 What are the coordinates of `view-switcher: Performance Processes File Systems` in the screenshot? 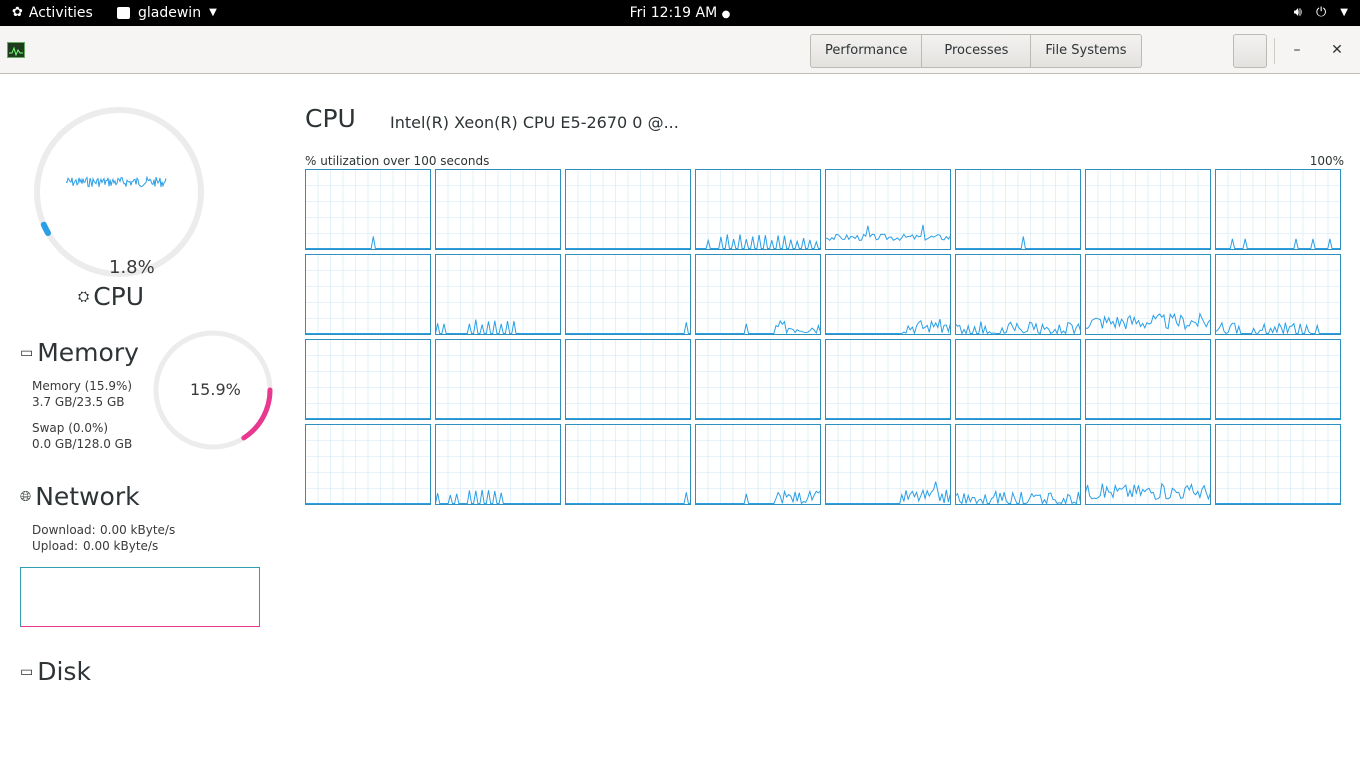 It's located at (976, 51).